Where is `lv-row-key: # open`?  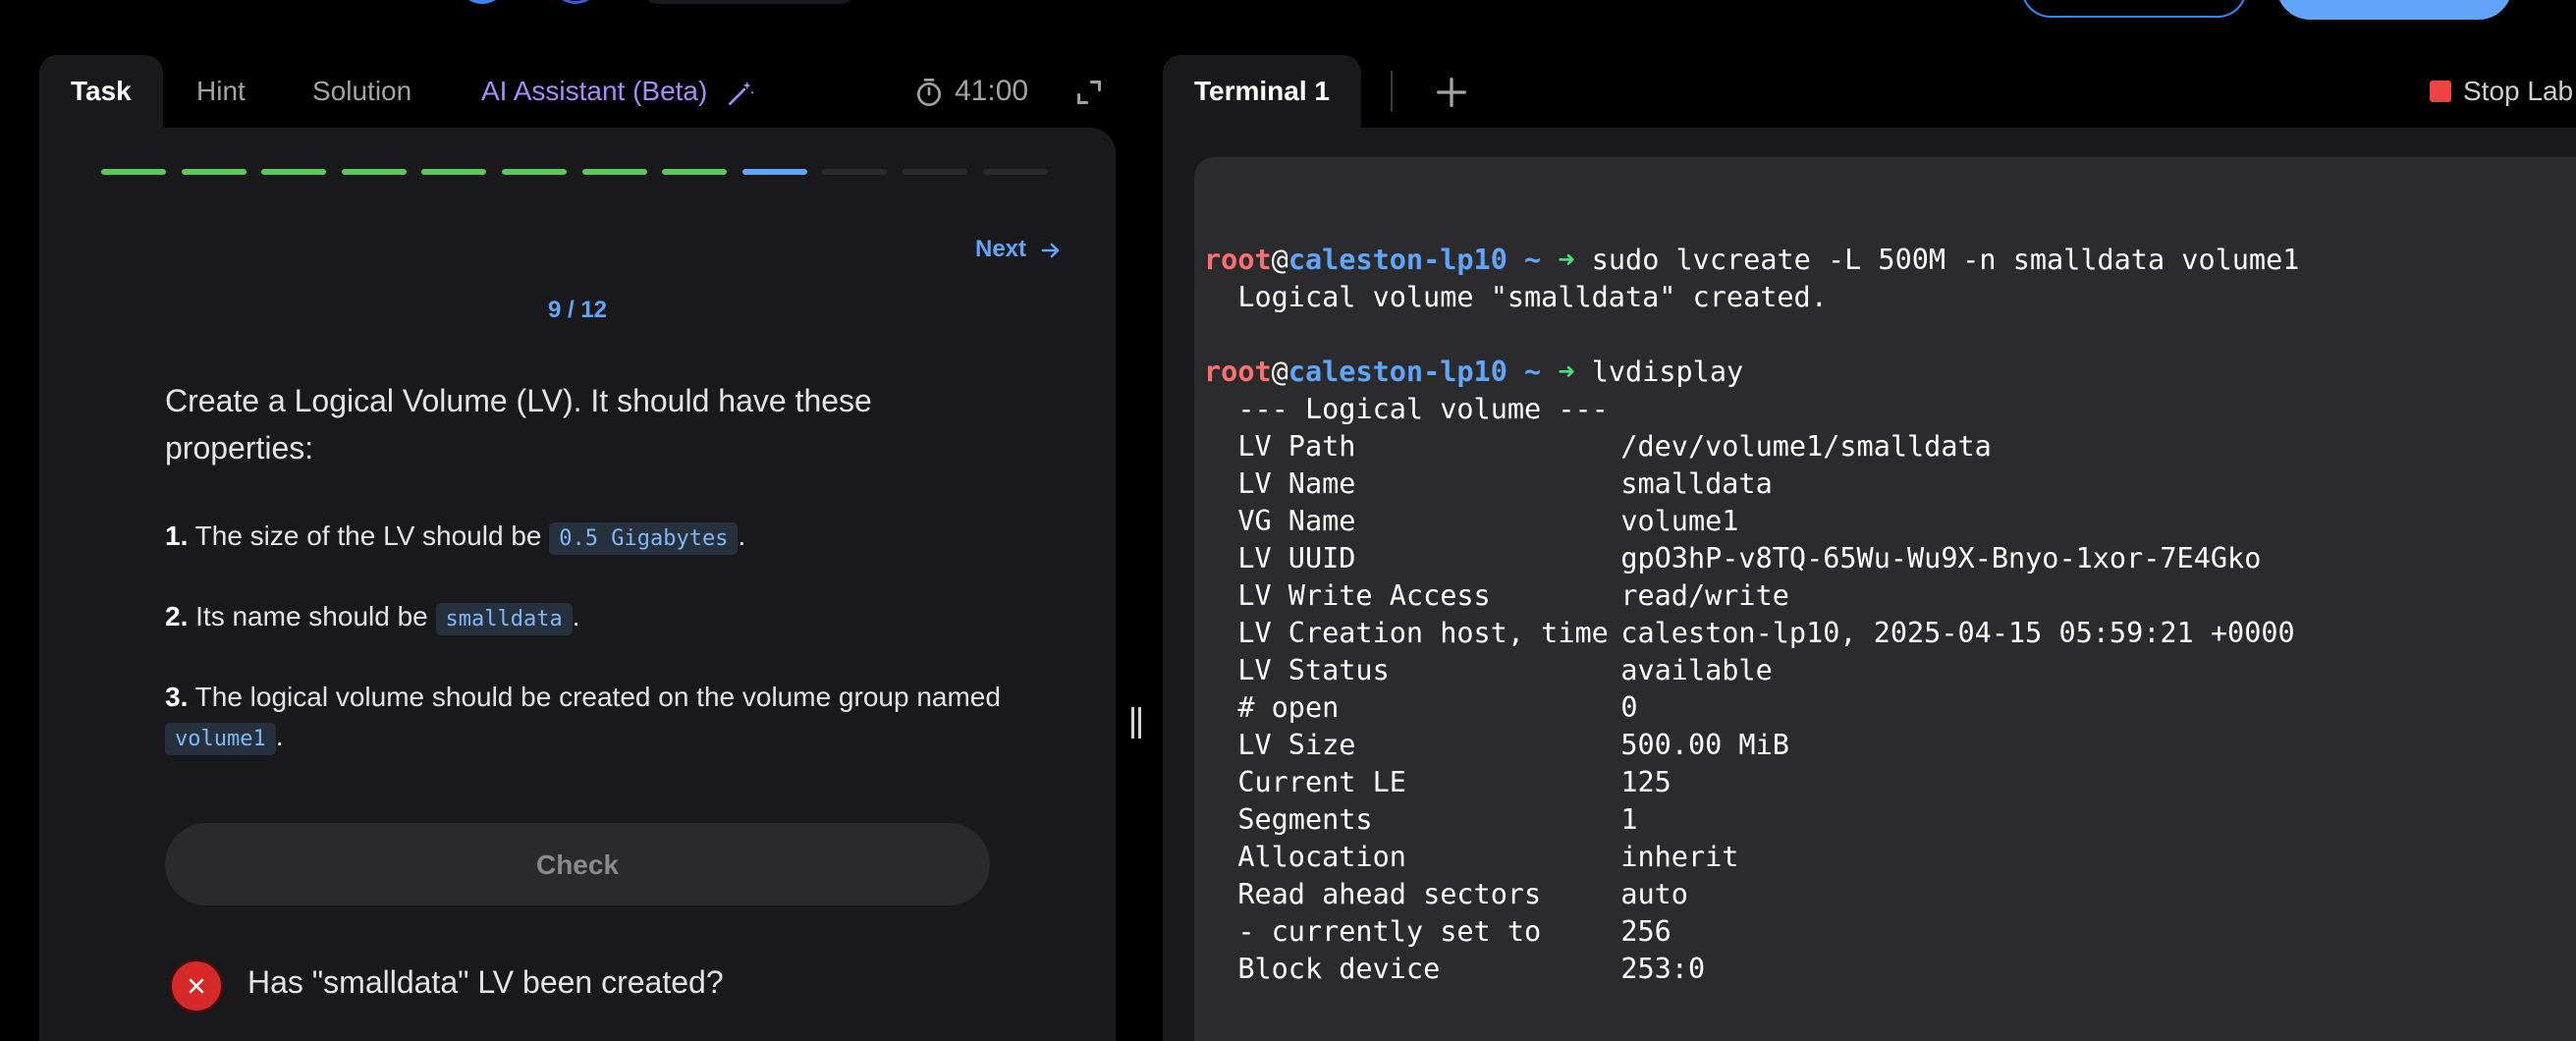
lv-row-key: # open is located at coordinates (1288, 707).